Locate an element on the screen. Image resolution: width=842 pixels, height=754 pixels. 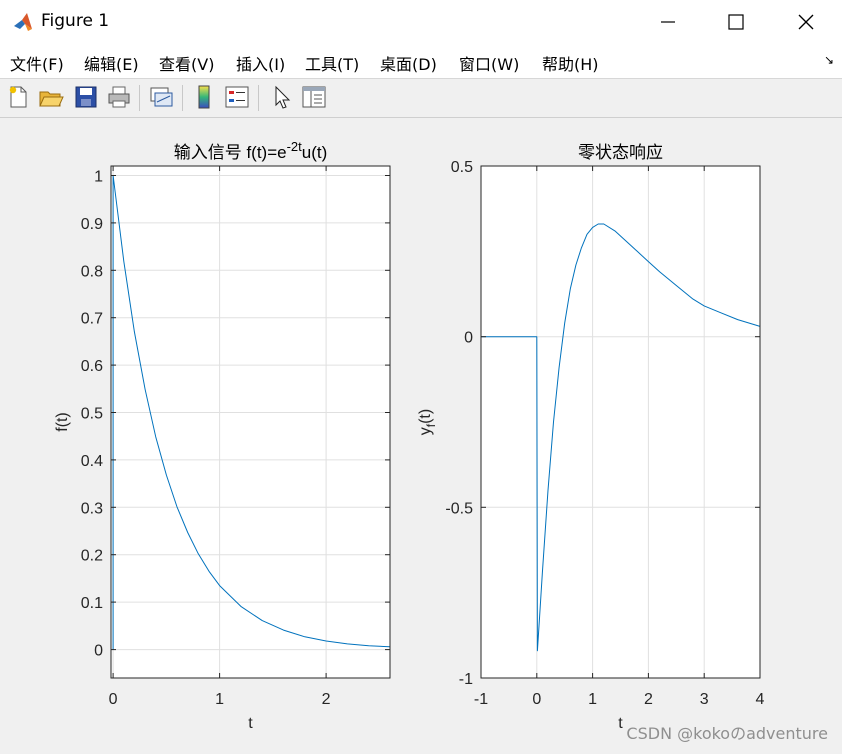
maximize-icon is located at coordinates (736, 22).